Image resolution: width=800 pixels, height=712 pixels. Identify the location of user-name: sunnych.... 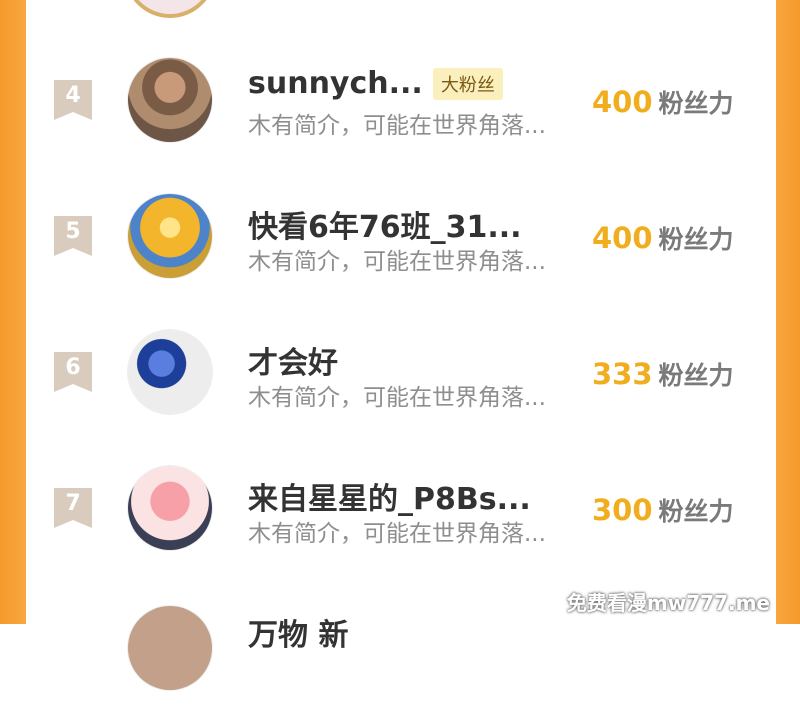
(335, 83).